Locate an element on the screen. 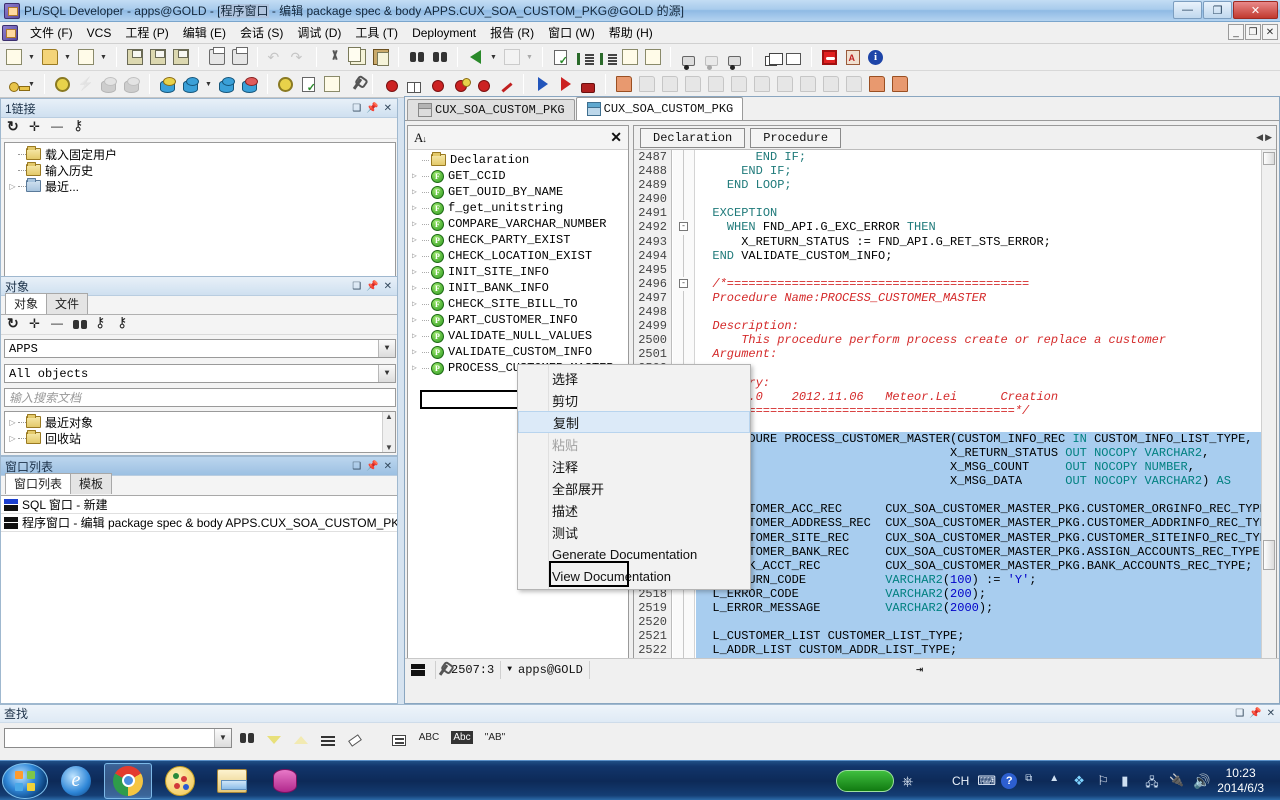  plug-icon: 🔌 is located at coordinates (1177, 781).